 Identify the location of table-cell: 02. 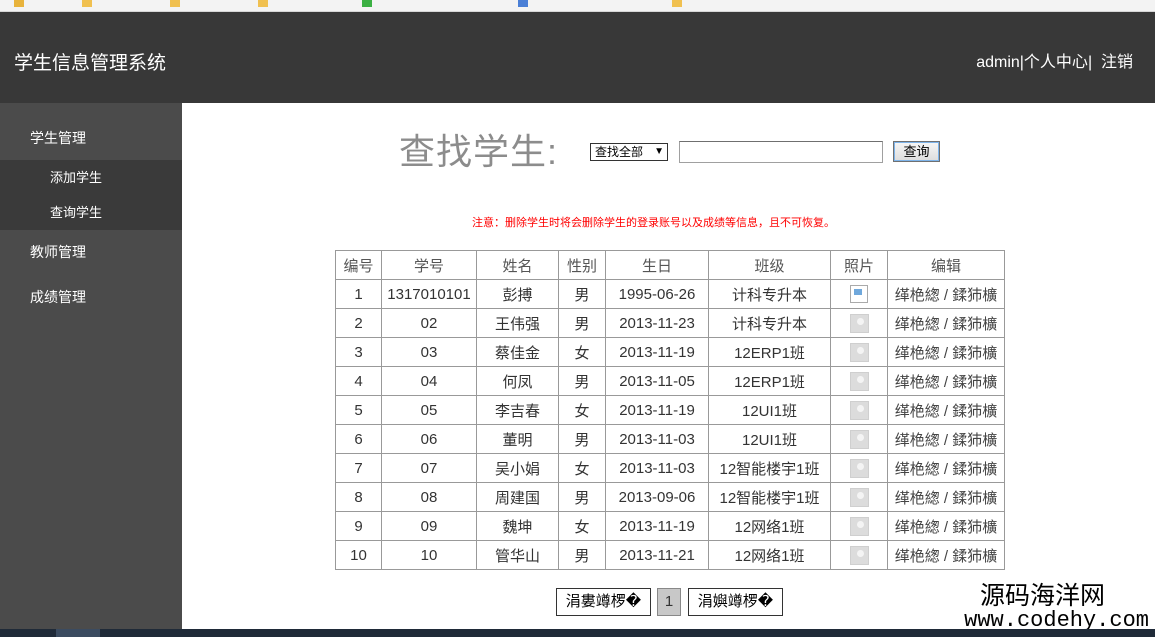
(429, 323).